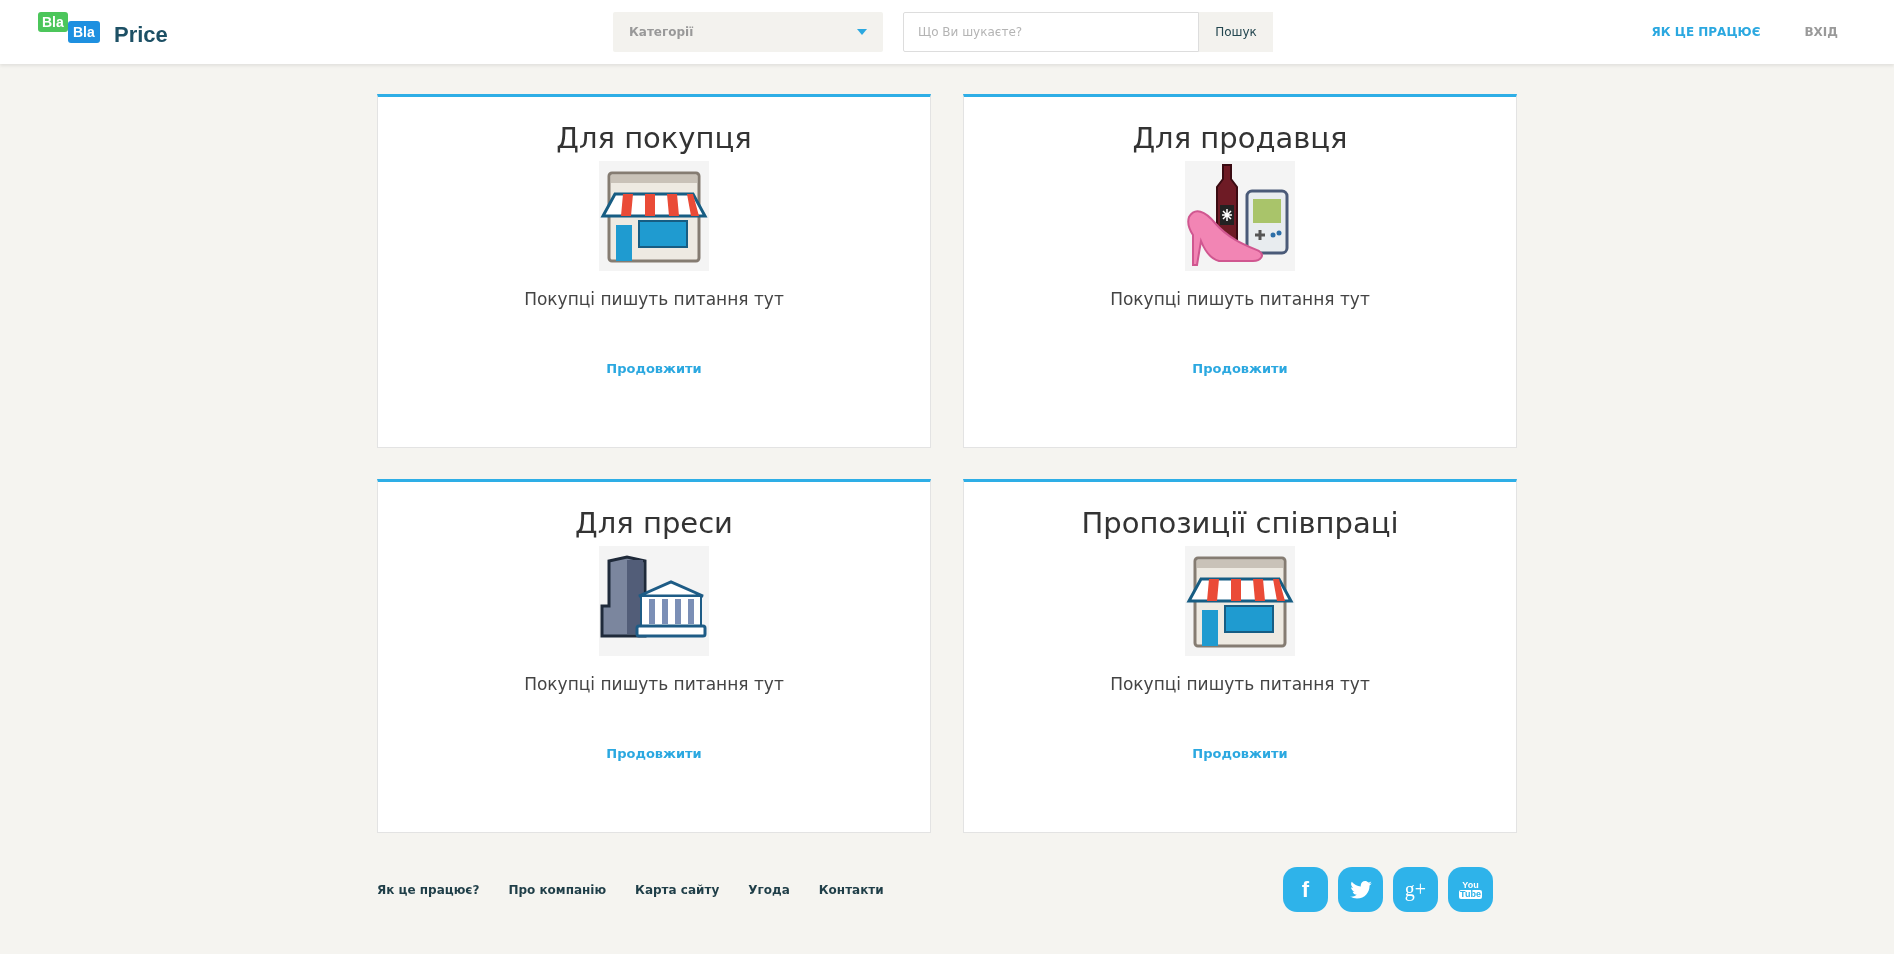  Describe the element at coordinates (1305, 889) in the screenshot. I see `facebook-button: f` at that location.